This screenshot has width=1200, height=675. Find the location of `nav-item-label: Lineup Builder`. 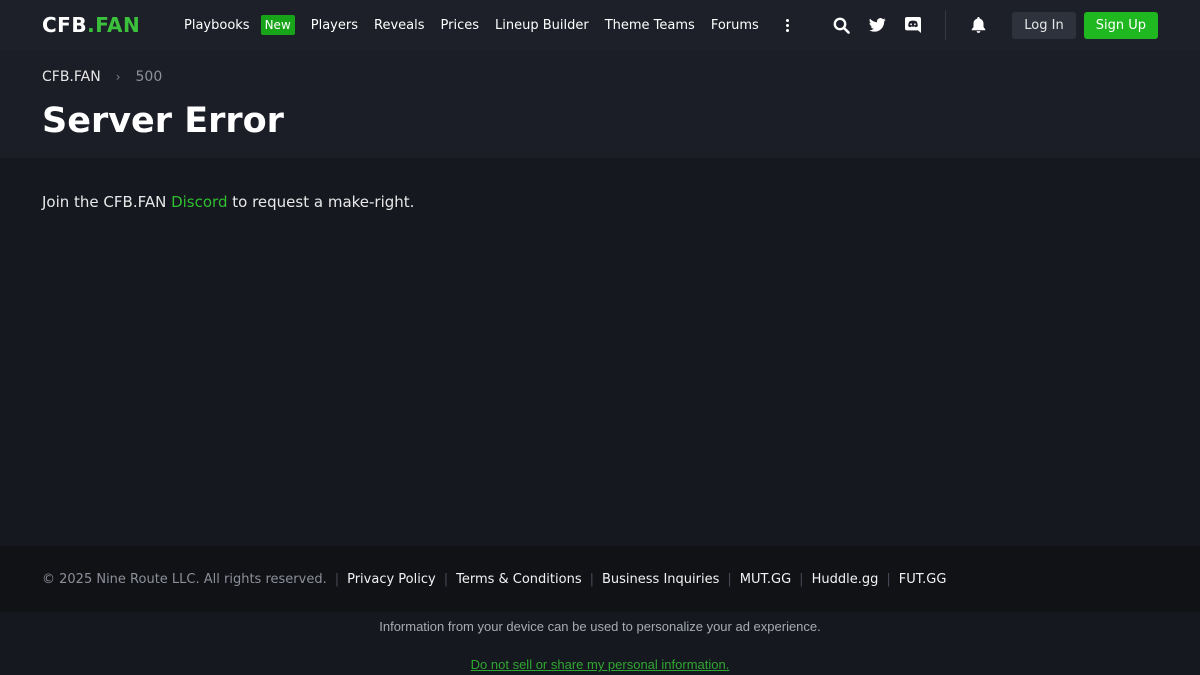

nav-item-label: Lineup Builder is located at coordinates (542, 25).